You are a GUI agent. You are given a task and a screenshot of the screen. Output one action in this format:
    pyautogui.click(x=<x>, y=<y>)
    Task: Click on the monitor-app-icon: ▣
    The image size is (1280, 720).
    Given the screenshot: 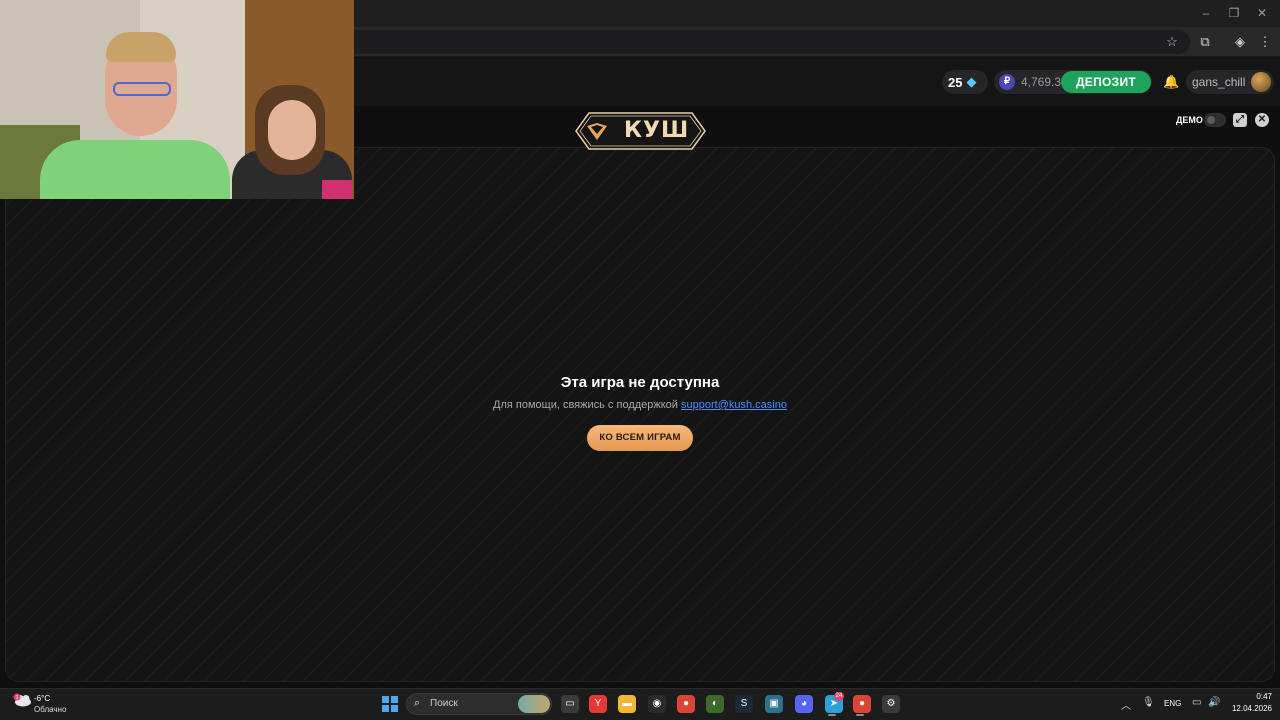 What is the action you would take?
    pyautogui.click(x=774, y=704)
    